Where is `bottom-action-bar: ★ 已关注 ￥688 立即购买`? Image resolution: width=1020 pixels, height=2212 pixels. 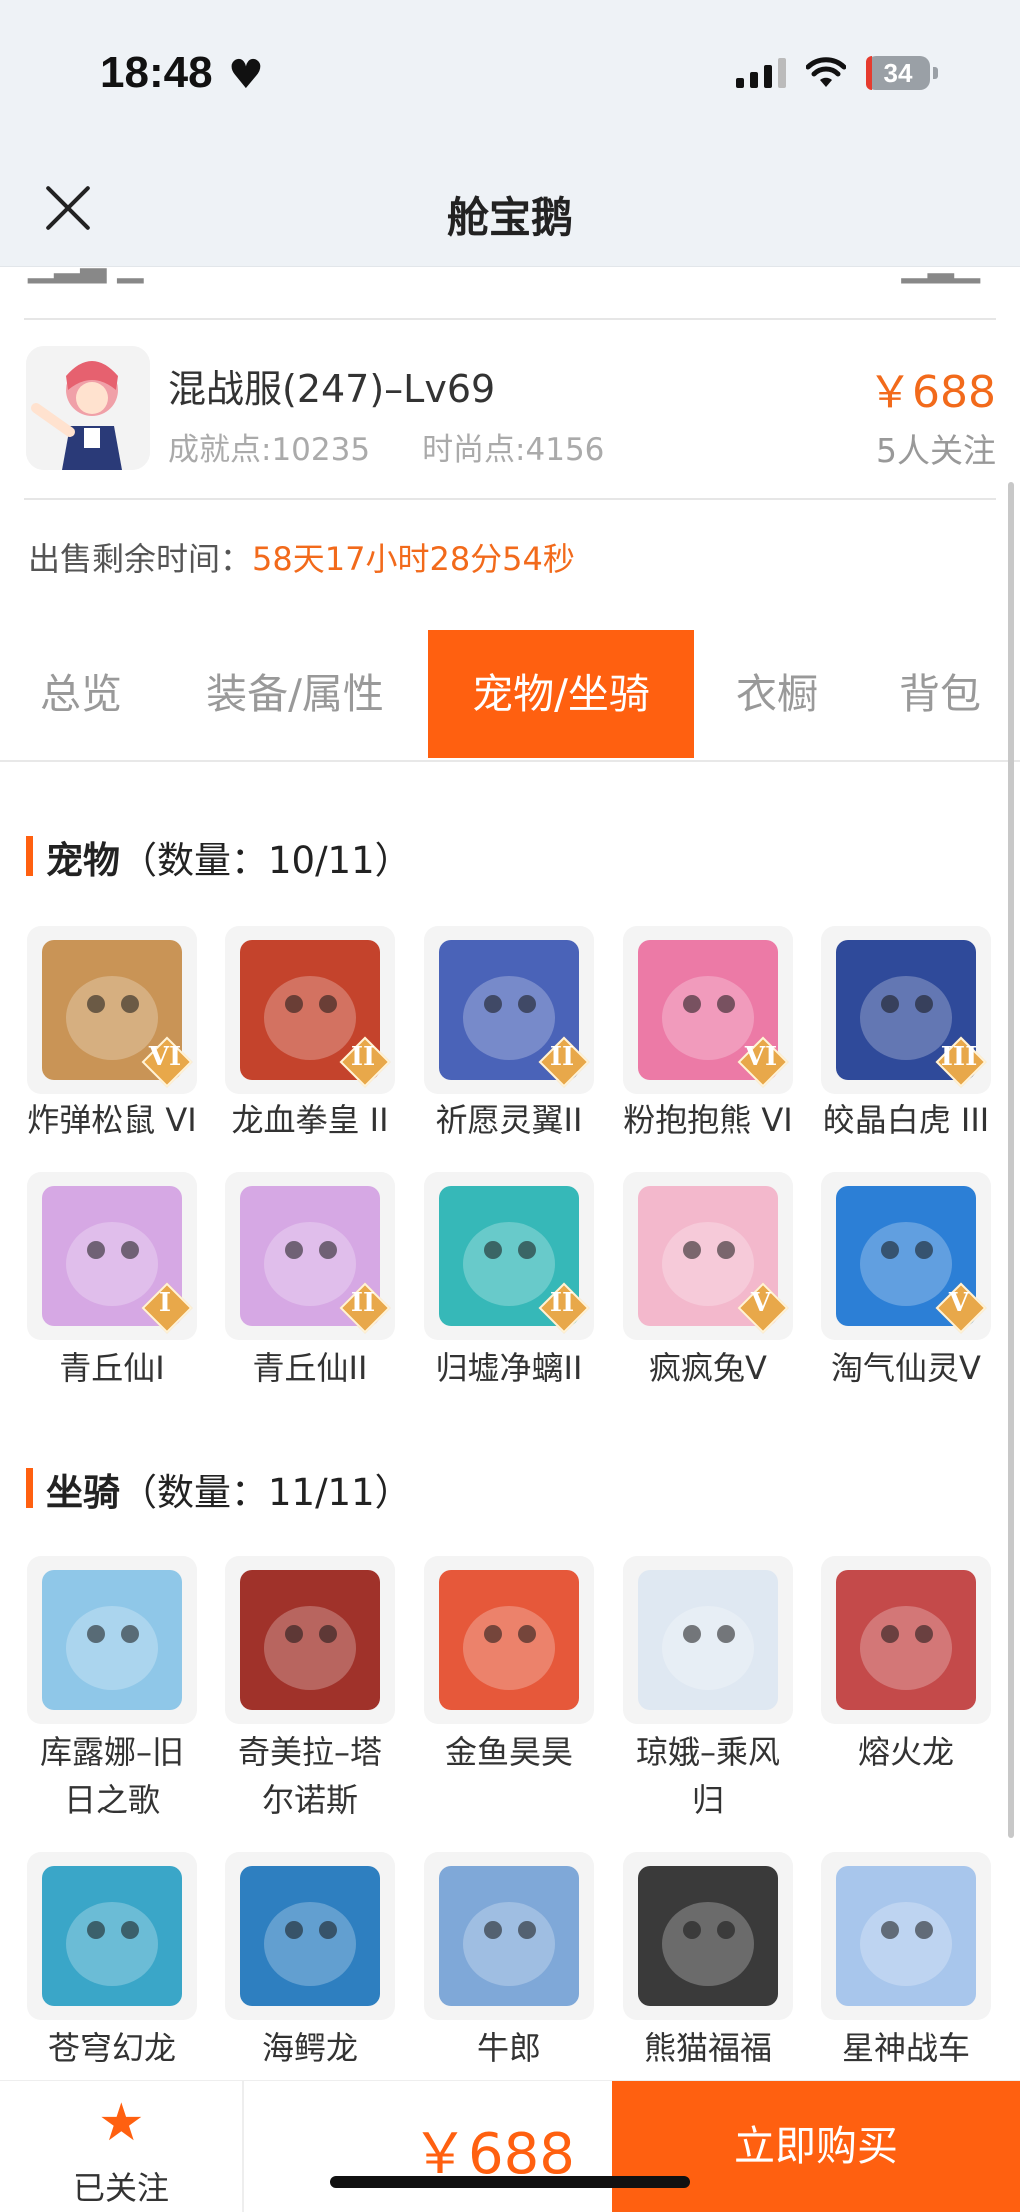
bottom-action-bar: ★ 已关注 ￥688 立即购买 is located at coordinates (510, 2146).